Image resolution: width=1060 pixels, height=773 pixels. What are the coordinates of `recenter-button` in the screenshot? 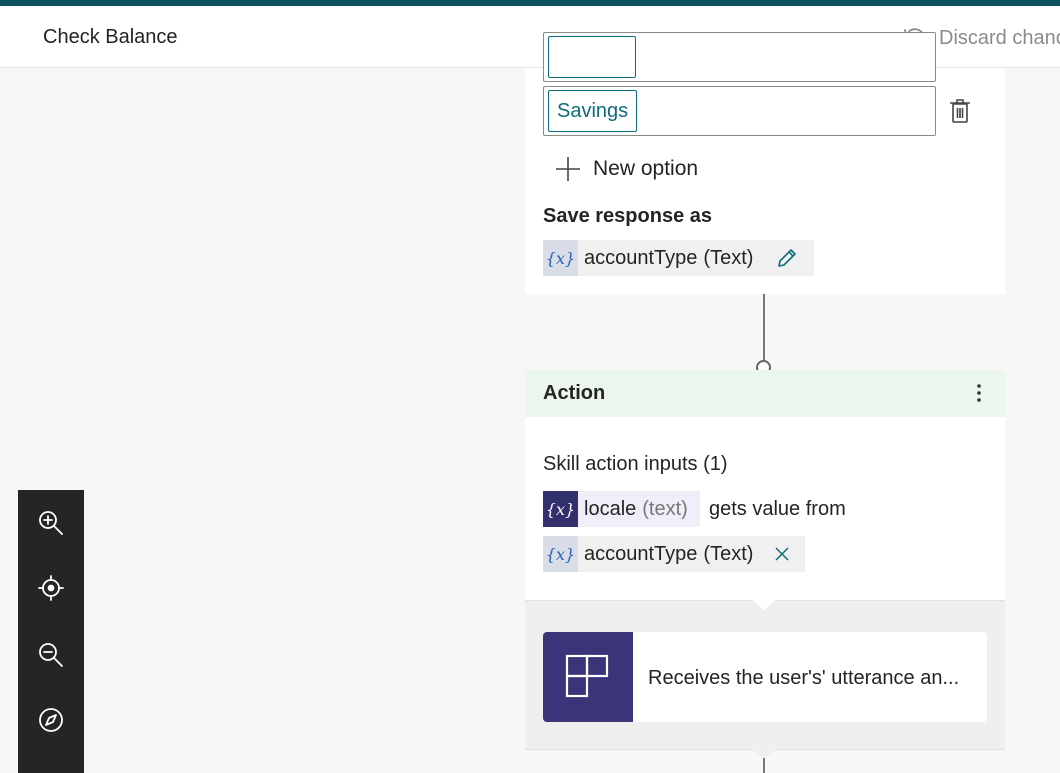 It's located at (51, 588).